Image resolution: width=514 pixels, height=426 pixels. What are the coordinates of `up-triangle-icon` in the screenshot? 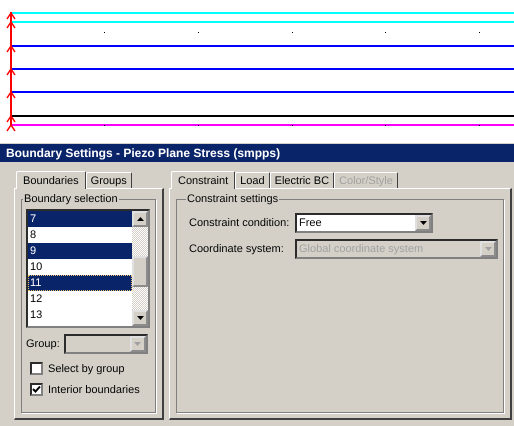 It's located at (140, 219).